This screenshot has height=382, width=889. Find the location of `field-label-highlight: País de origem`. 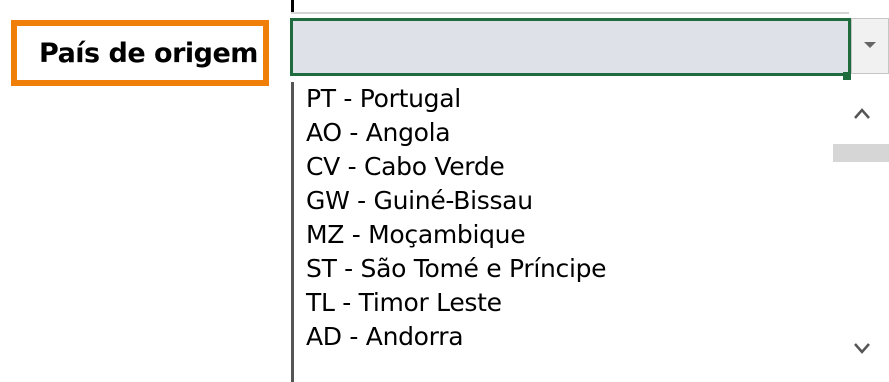

field-label-highlight: País de origem is located at coordinates (140, 53).